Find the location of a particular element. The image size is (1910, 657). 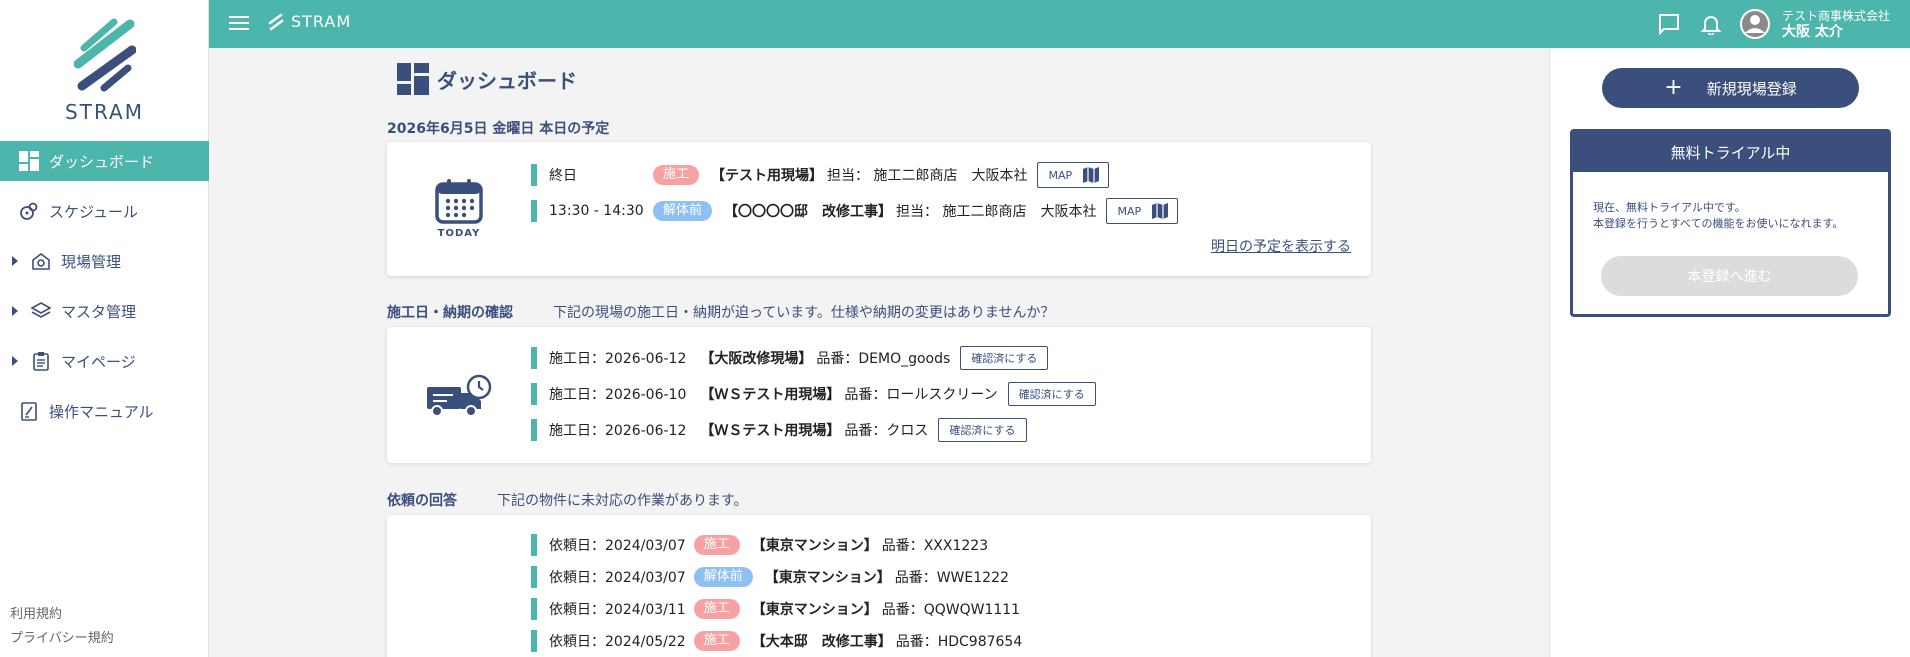

privacy-link: プライバシー規約 is located at coordinates (62, 639).